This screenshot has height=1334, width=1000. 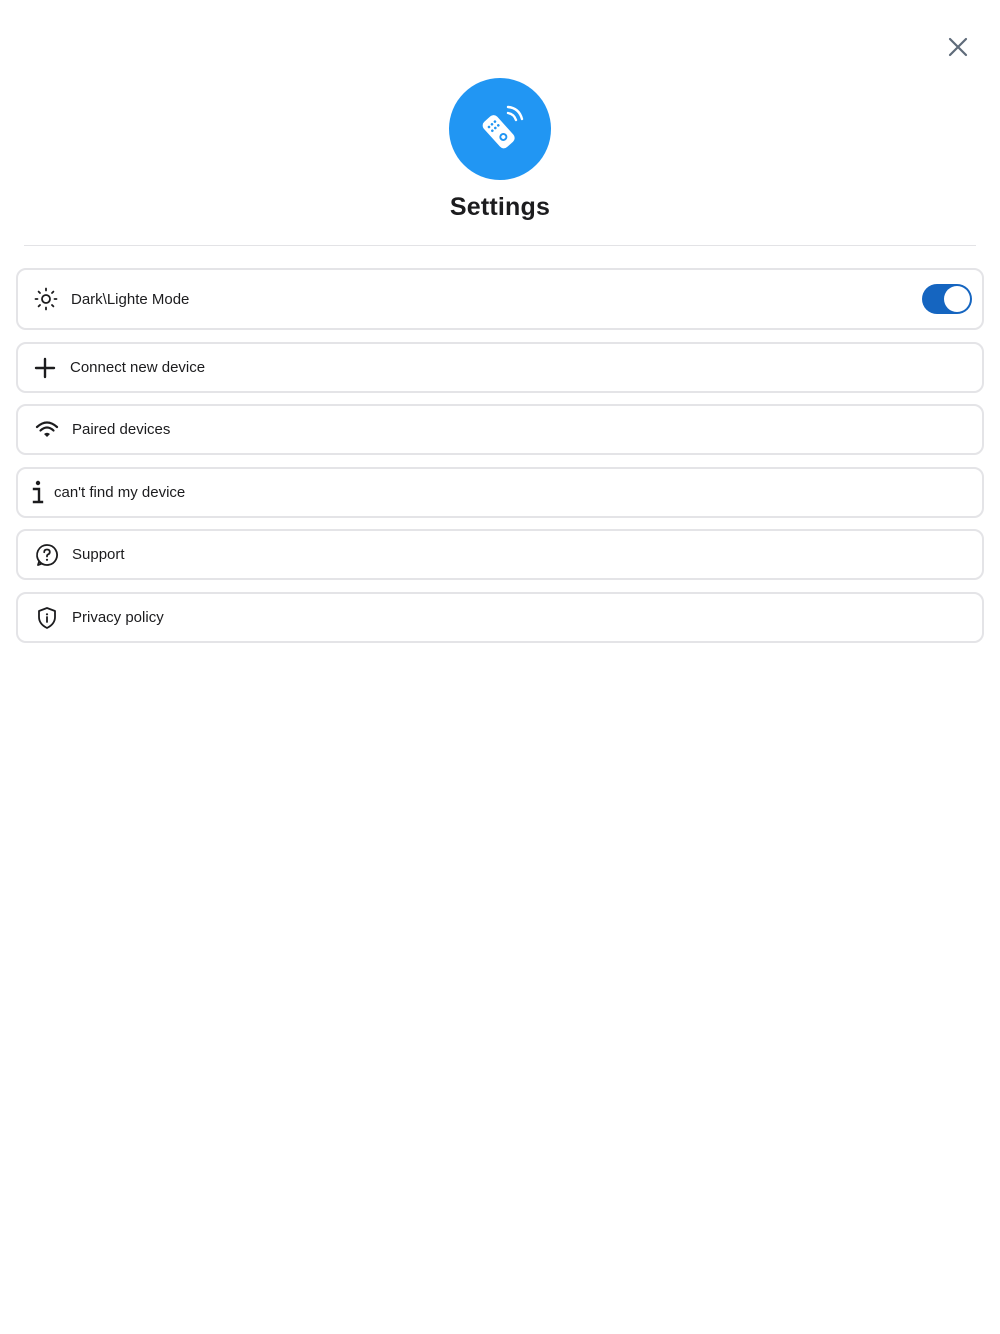 What do you see at coordinates (500, 554) in the screenshot?
I see `settings-item-support: Support` at bounding box center [500, 554].